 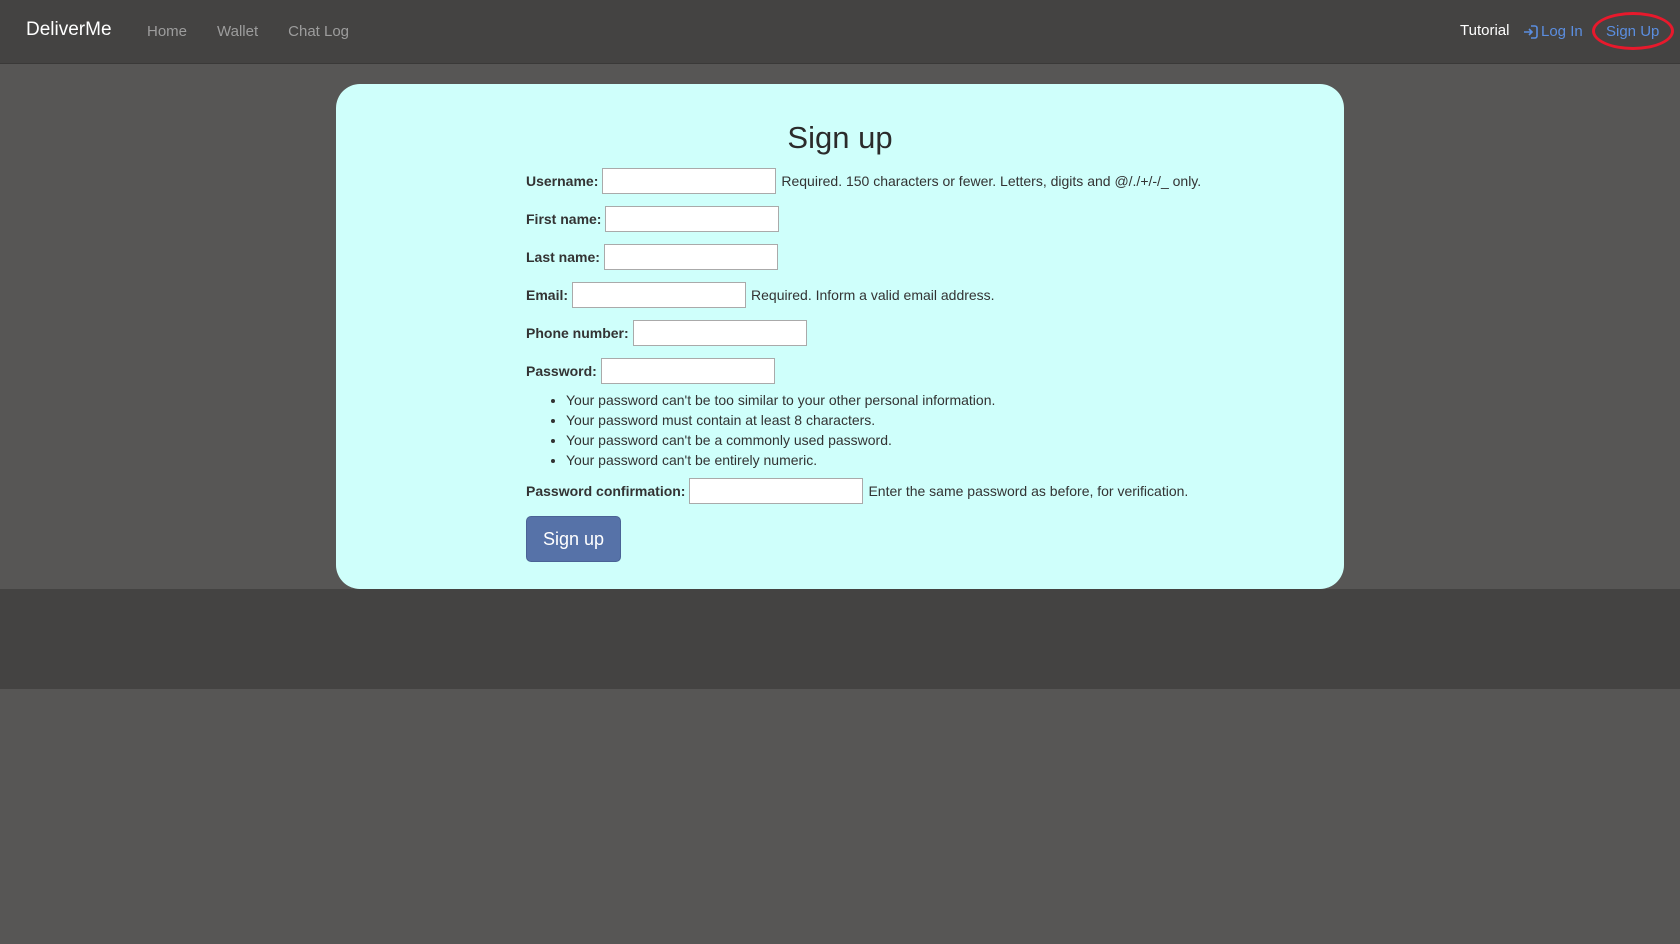 I want to click on nav-right: Tutorial Log In Sign Up, so click(x=1480, y=31).